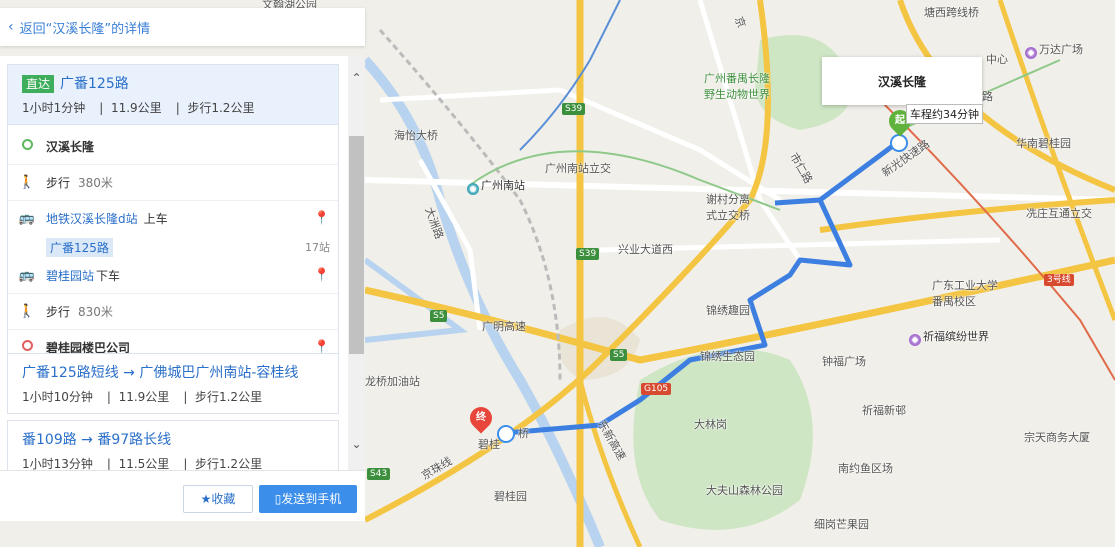  What do you see at coordinates (1059, 213) in the screenshot?
I see `map-label: 冼庄互通立交` at bounding box center [1059, 213].